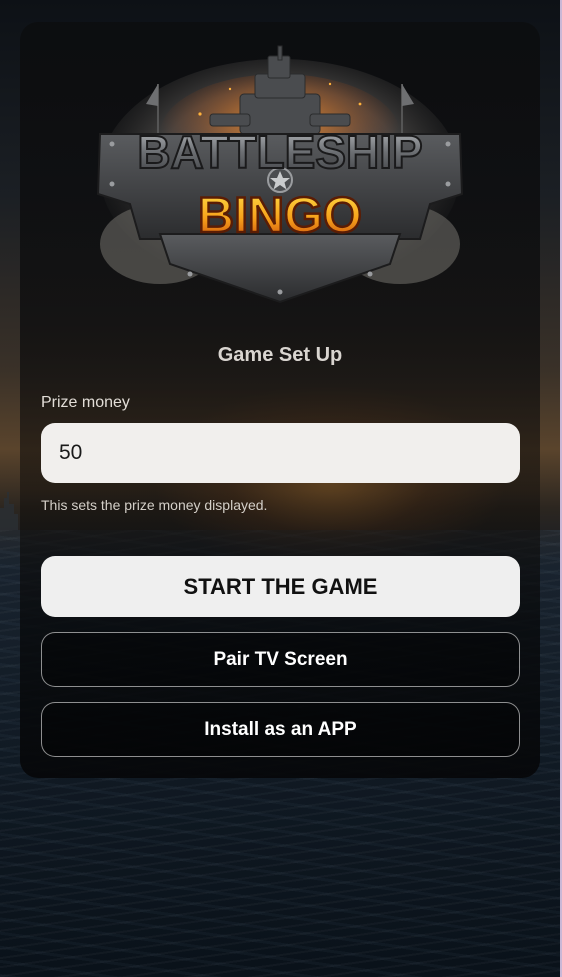 The image size is (562, 977). Describe the element at coordinates (280, 729) in the screenshot. I see `install-app-button: Install as an APP` at that location.